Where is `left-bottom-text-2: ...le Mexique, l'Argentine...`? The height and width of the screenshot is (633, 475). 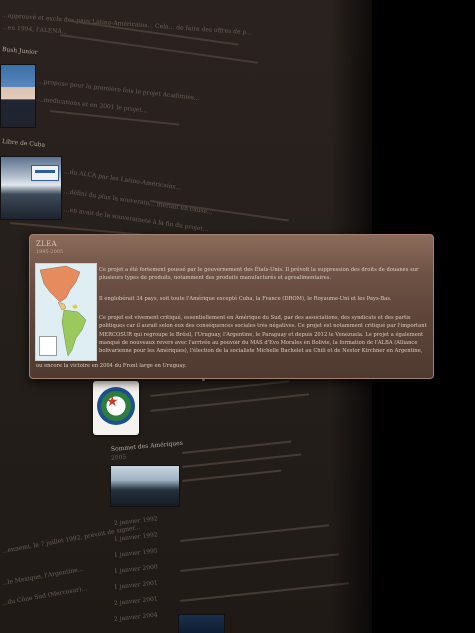
left-bottom-text-2: ...le Mexique, l'Argentine... is located at coordinates (43, 576).